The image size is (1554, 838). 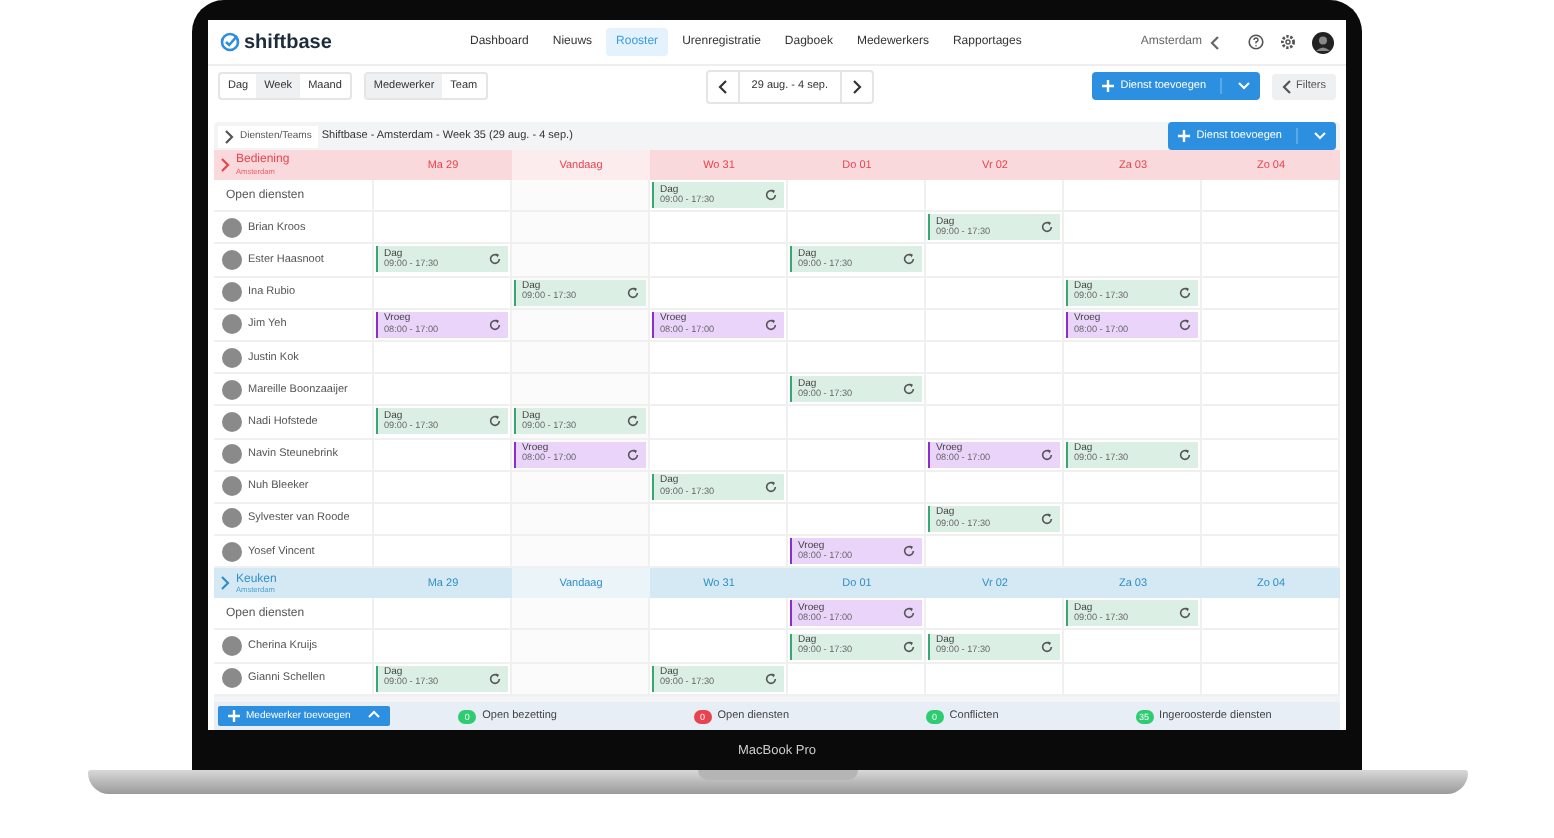 I want to click on settings-icon, so click(x=1288, y=42).